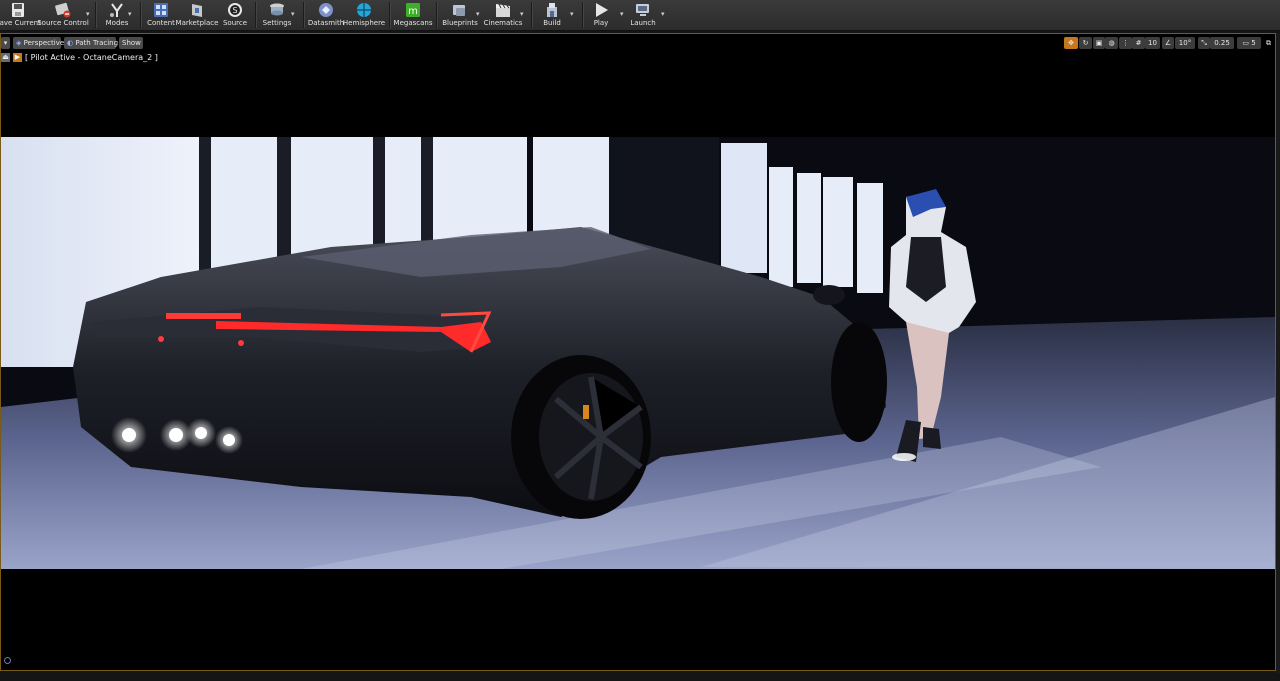 This screenshot has height=681, width=1280. What do you see at coordinates (5, 57) in the screenshot?
I see `eject-pilot-icon: ⏏` at bounding box center [5, 57].